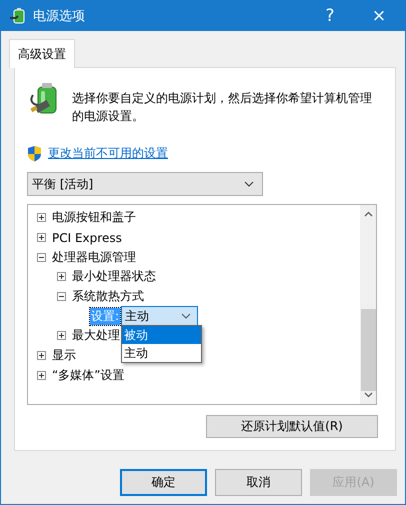  Describe the element at coordinates (145, 184) in the screenshot. I see `plan-dropdown: 平衡 [活动]` at that location.